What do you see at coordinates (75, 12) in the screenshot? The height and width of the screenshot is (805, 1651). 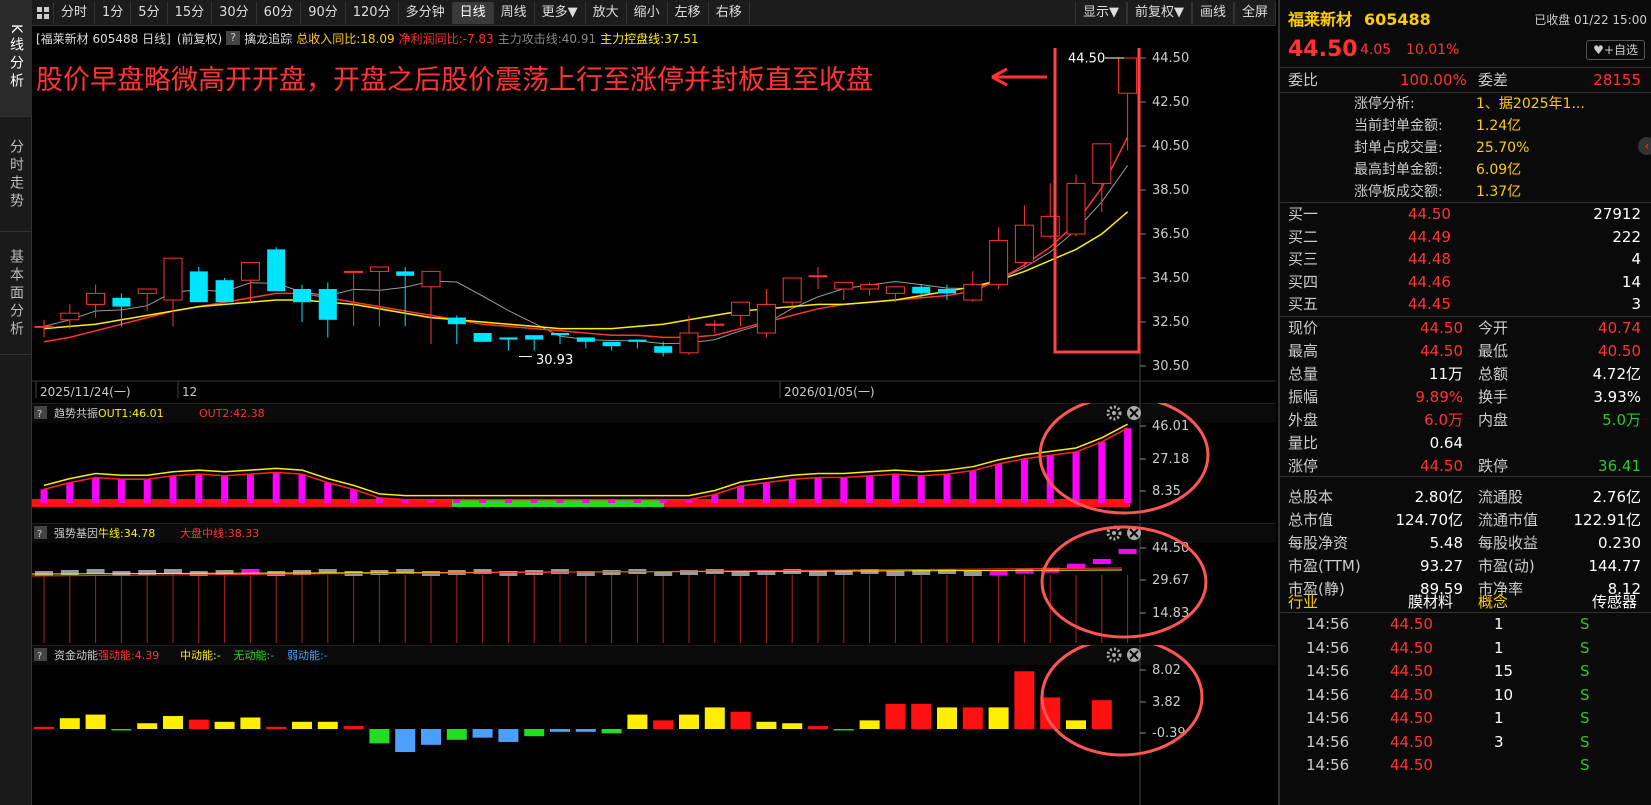 I see `toolbar-btn-1: 分时` at bounding box center [75, 12].